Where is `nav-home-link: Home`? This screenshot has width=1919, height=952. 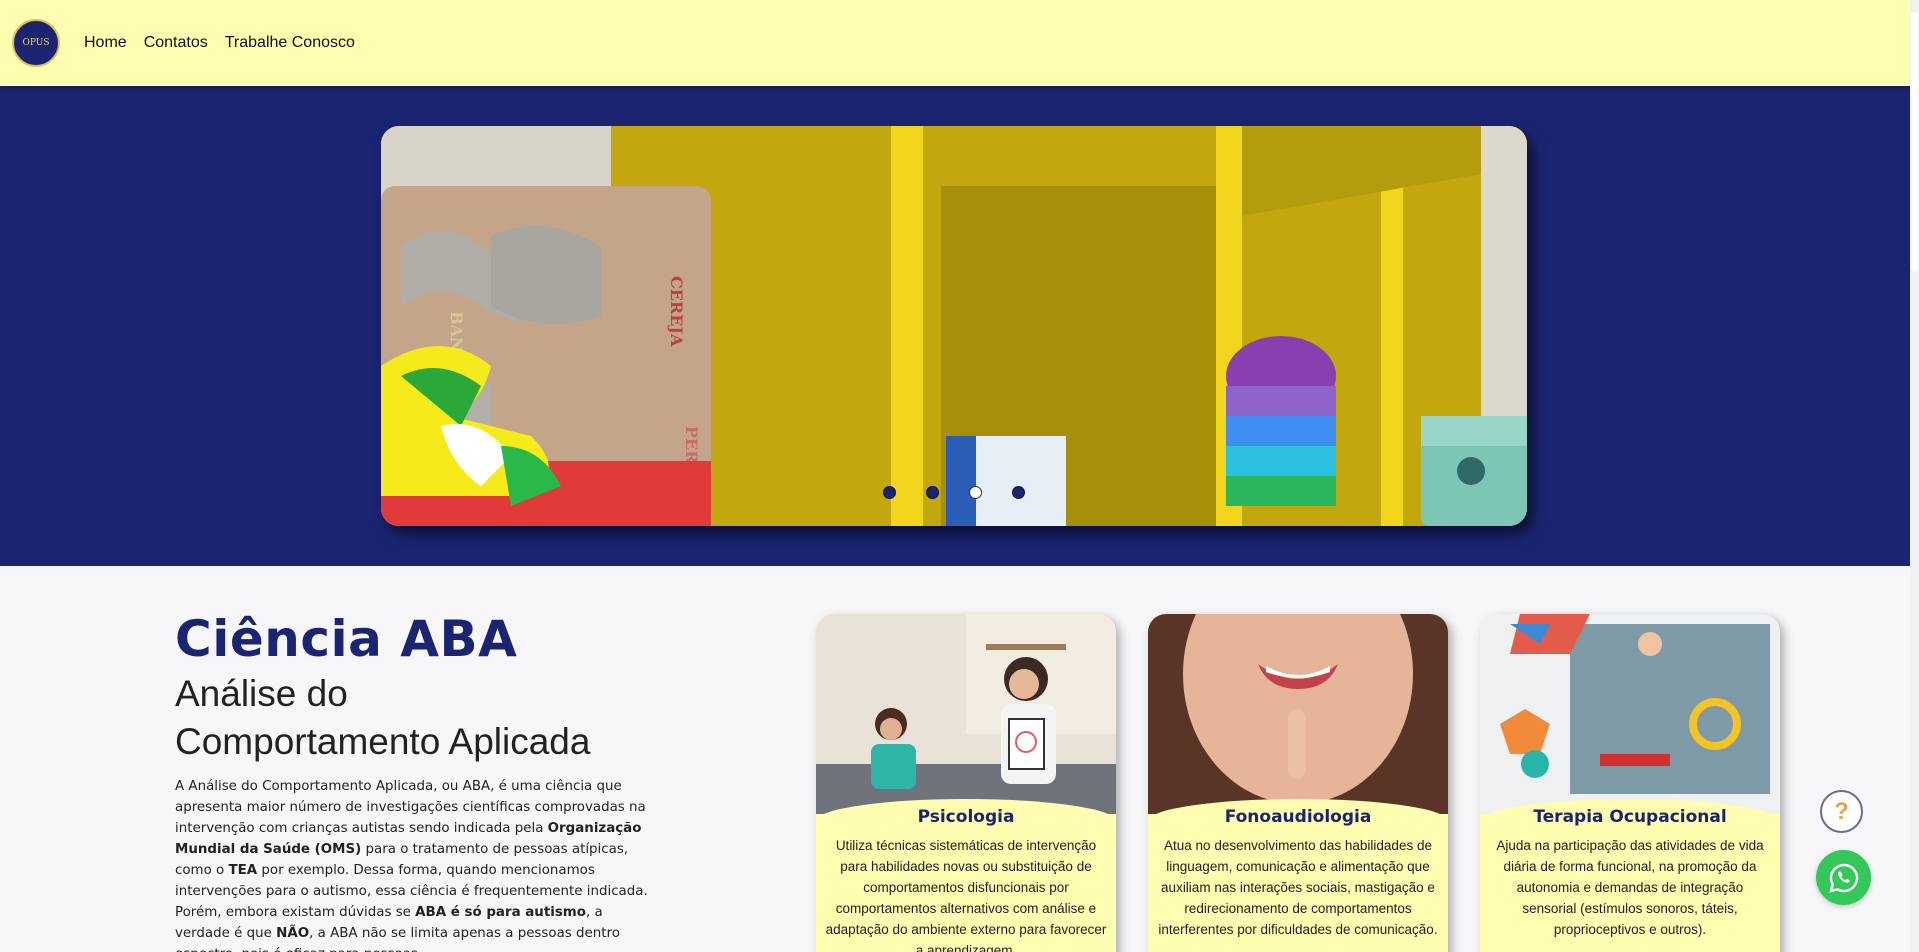 nav-home-link: Home is located at coordinates (105, 43).